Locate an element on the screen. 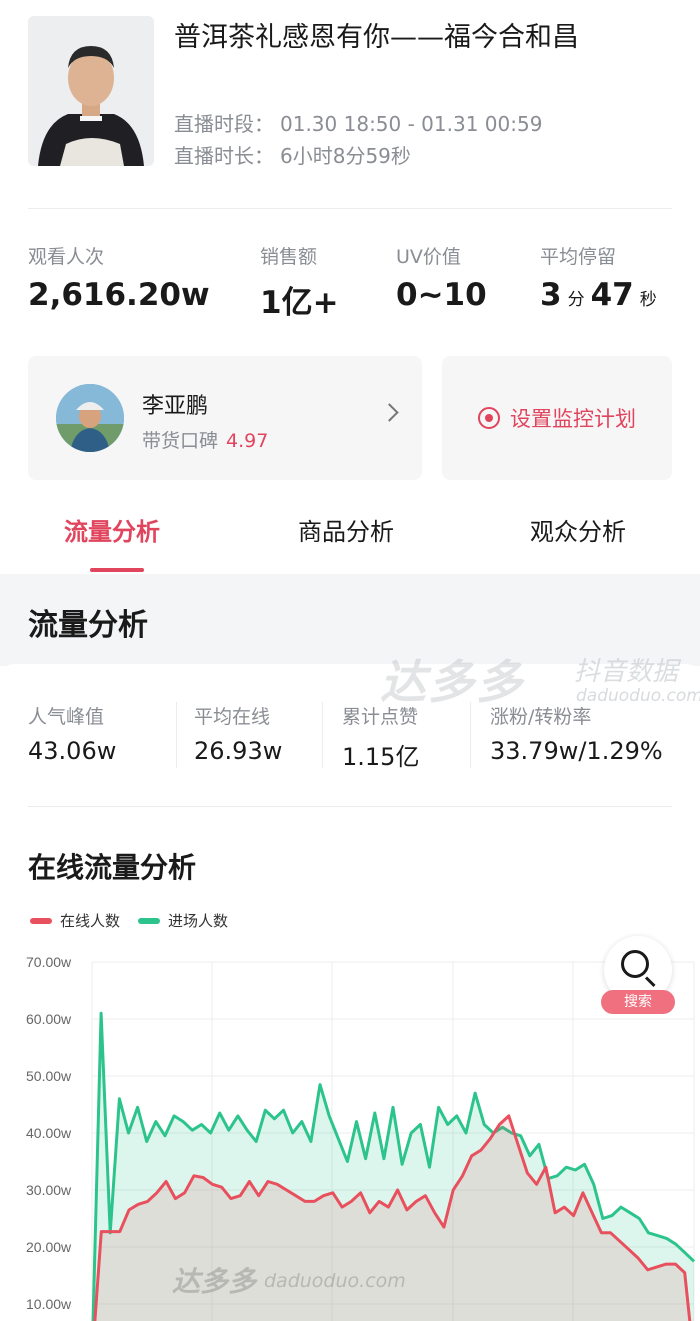 The image size is (700, 1321). traffic-stat-followers: 涨粉/转粉率 33.79w/1.29% is located at coordinates (576, 733).